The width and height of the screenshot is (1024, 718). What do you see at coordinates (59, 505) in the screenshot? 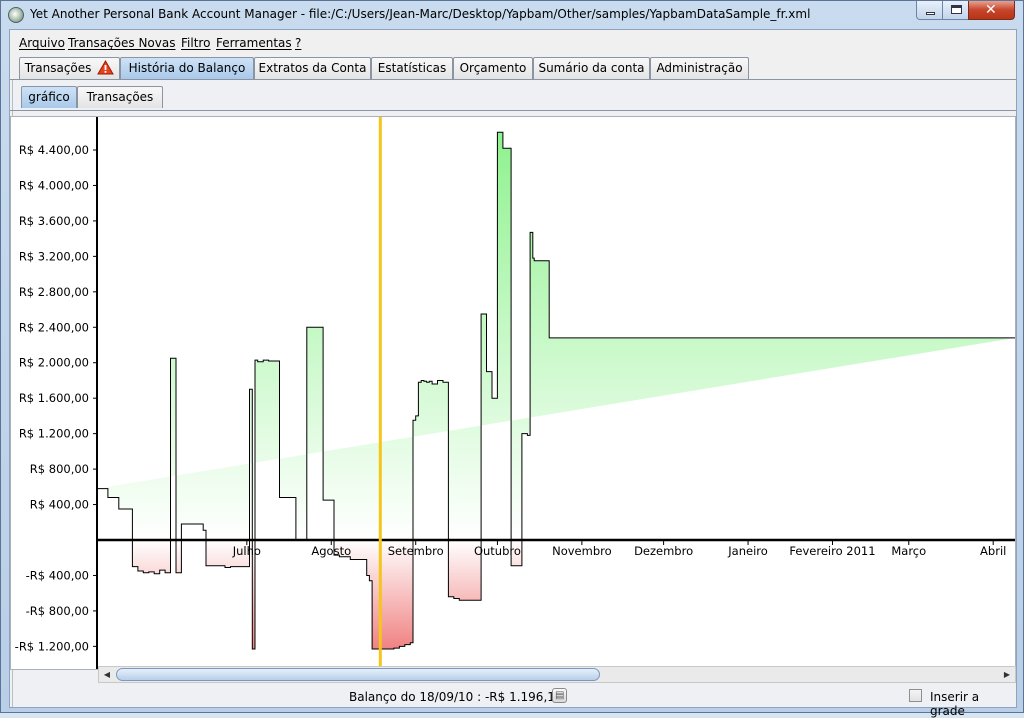
I see `y-tick-label: R$ 400,00` at bounding box center [59, 505].